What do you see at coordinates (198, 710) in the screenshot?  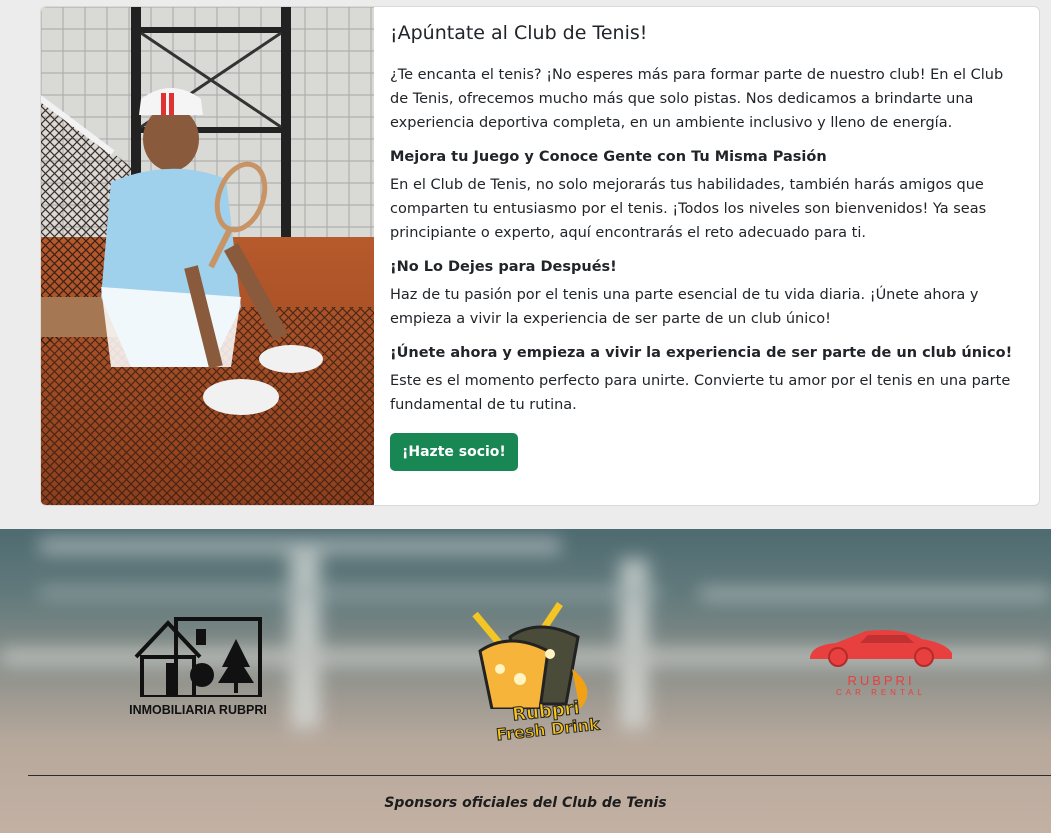 I see `sponsor-1-name: INMOBILIARIA RUBPRI` at bounding box center [198, 710].